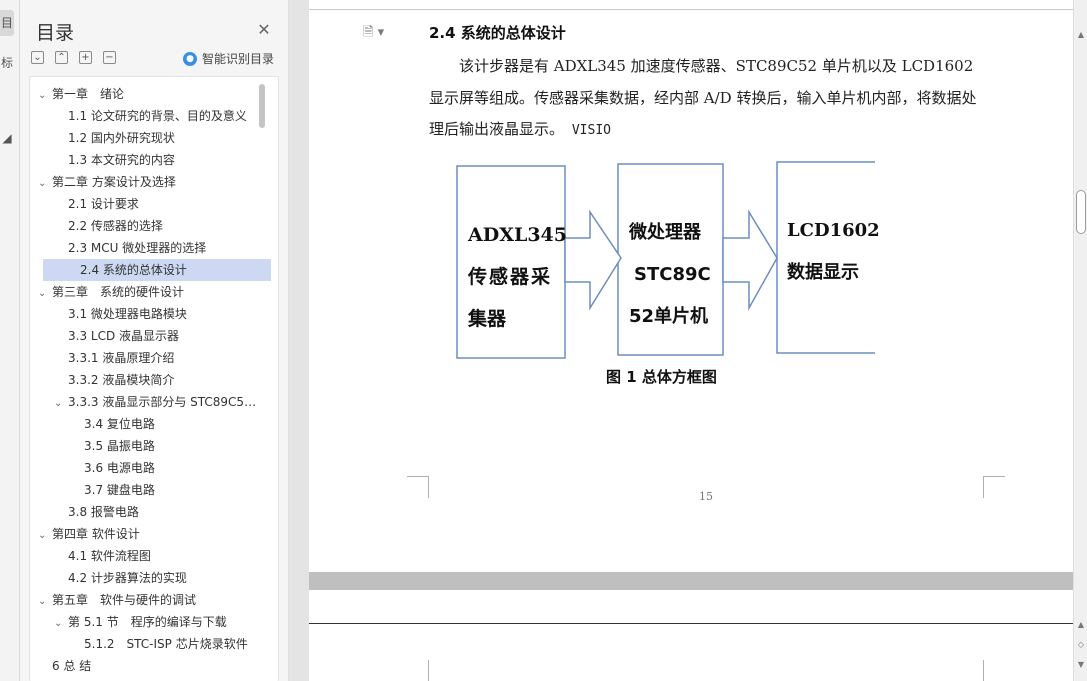 The image size is (1087, 681). I want to click on toc-item-label: 2.3 MCU 微处理器的选择, so click(137, 248).